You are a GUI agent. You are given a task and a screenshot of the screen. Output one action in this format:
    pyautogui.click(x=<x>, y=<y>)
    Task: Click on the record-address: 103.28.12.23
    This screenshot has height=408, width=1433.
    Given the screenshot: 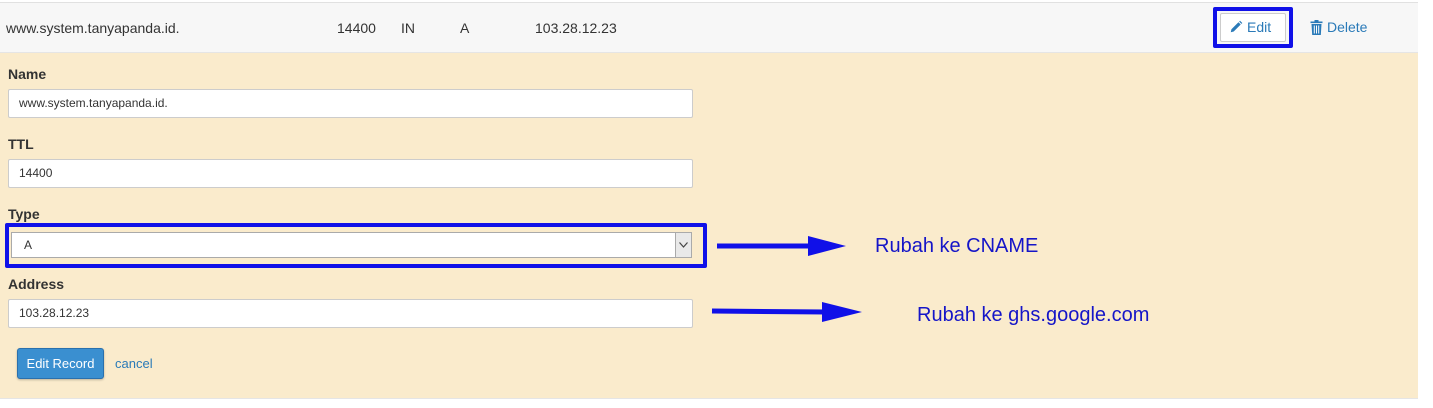 What is the action you would take?
    pyautogui.click(x=576, y=28)
    